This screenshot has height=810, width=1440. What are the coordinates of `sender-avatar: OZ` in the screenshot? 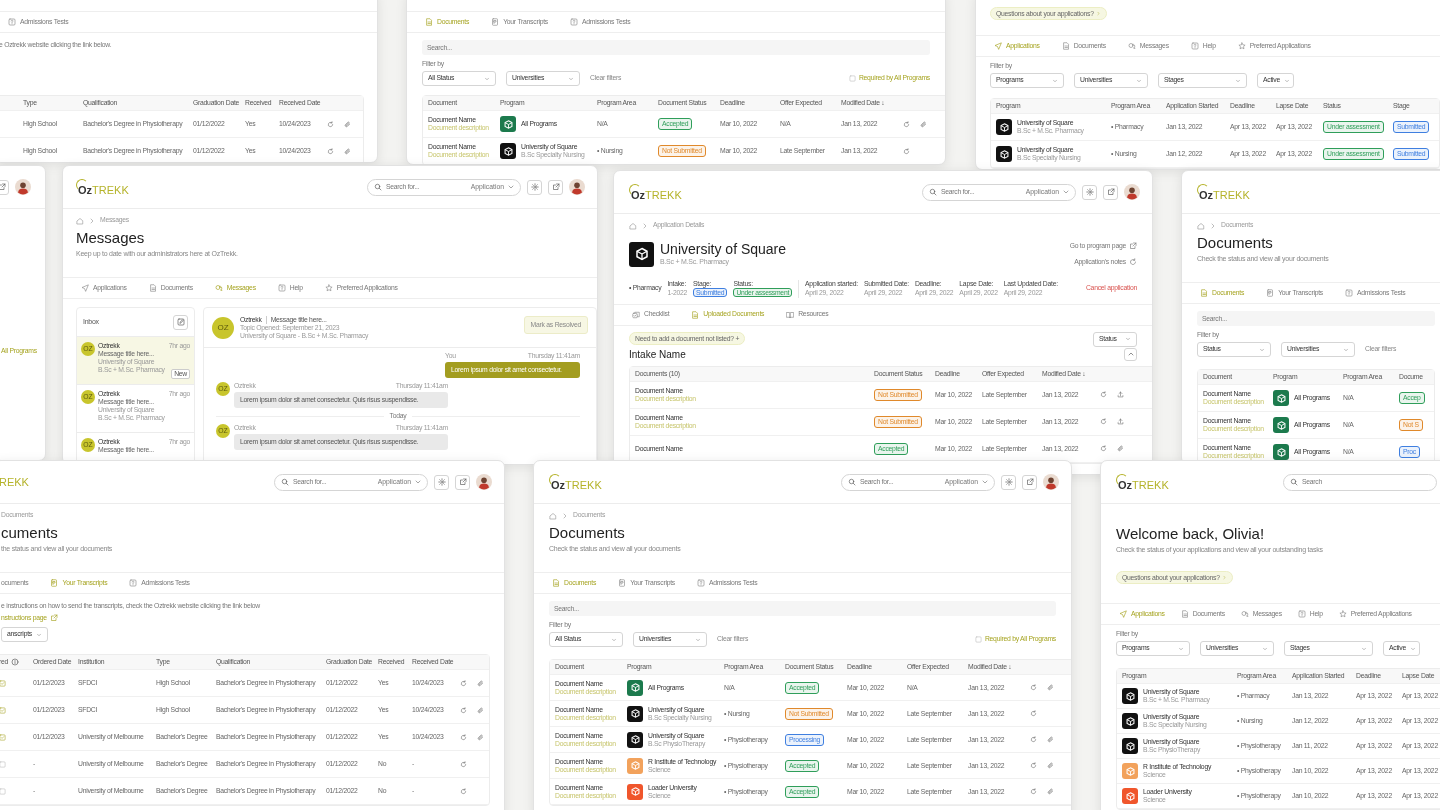 It's located at (223, 327).